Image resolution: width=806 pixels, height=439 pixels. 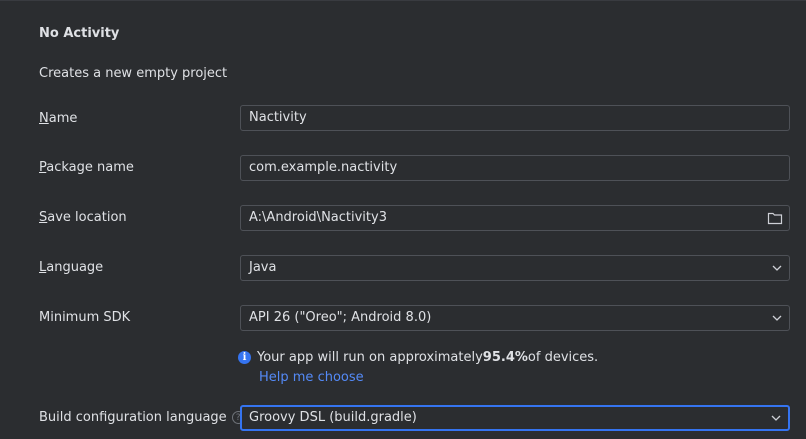 I want to click on name-value: Nactivity, so click(x=278, y=117).